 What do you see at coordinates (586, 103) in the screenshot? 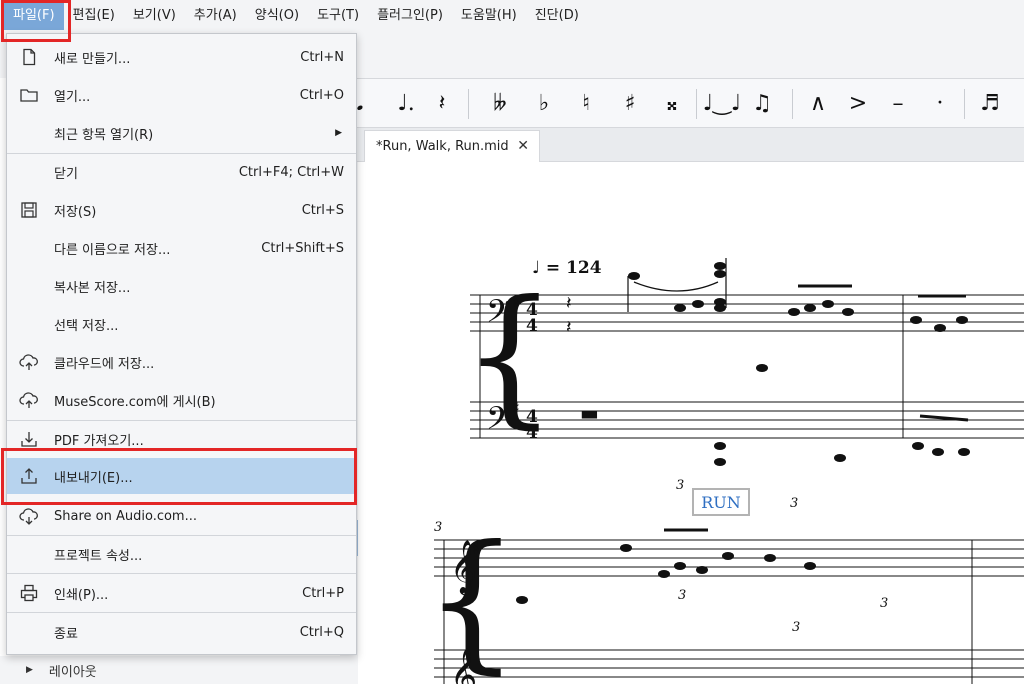
I see `natural-icon: ♮` at bounding box center [586, 103].